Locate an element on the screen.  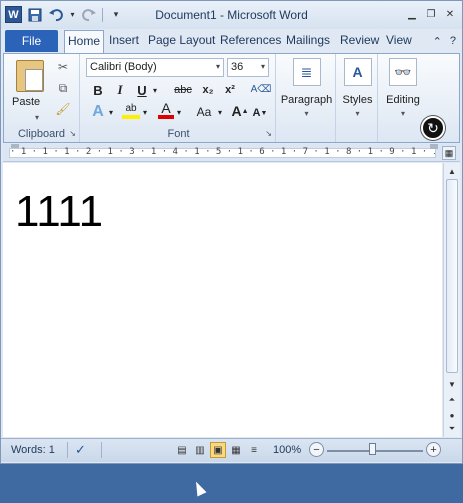
tab-view: View is located at coordinates (399, 40).